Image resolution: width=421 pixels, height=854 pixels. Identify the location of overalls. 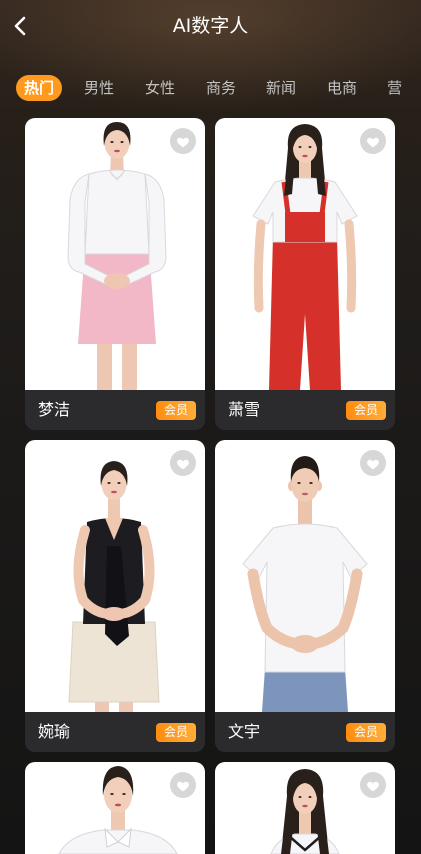
(305, 313).